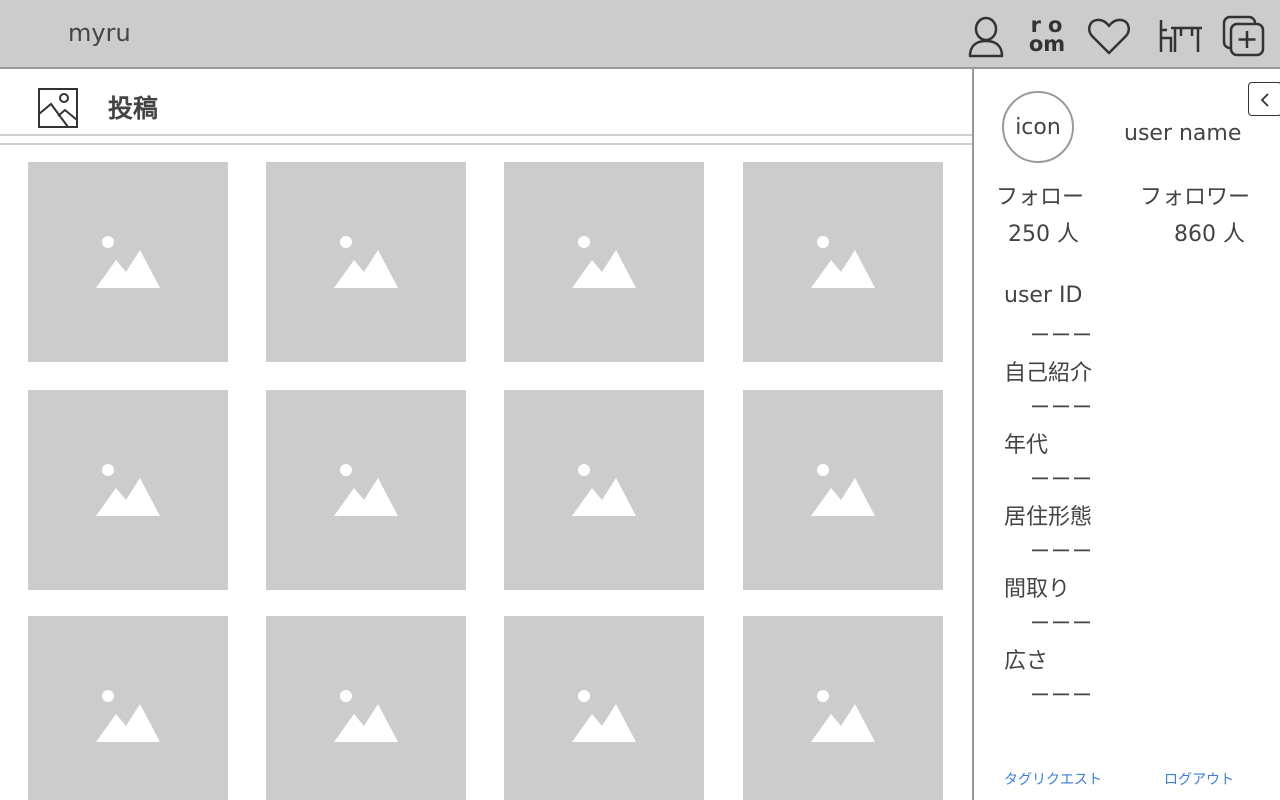 This screenshot has height=800, width=1280. I want to click on field-label-residence: 居住形態, so click(1048, 517).